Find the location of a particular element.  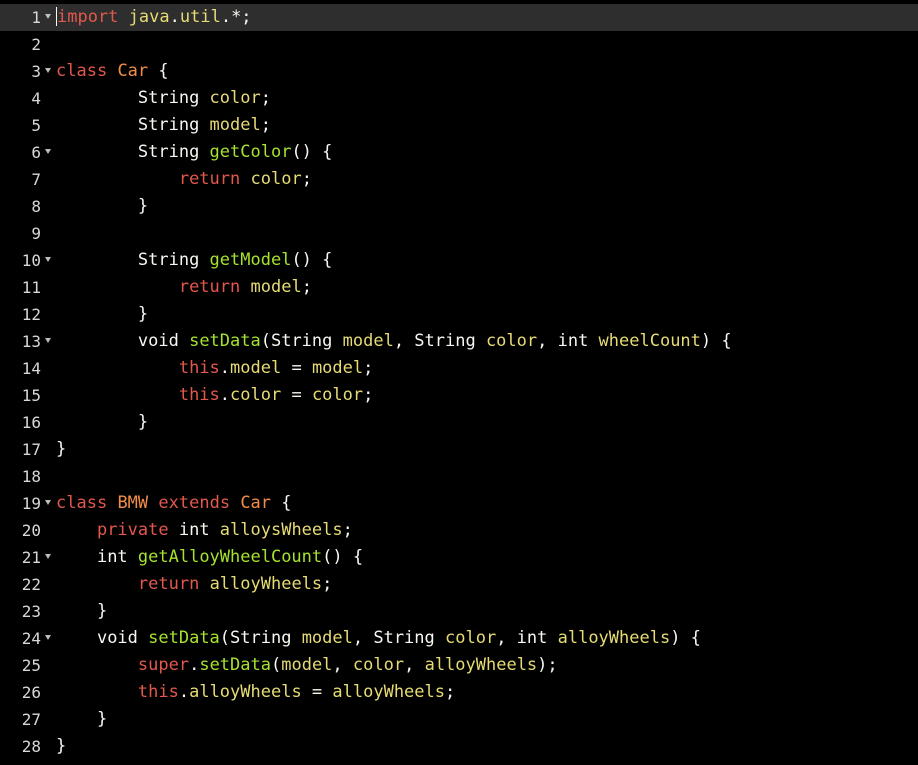

gutter: 6 is located at coordinates (28, 152).